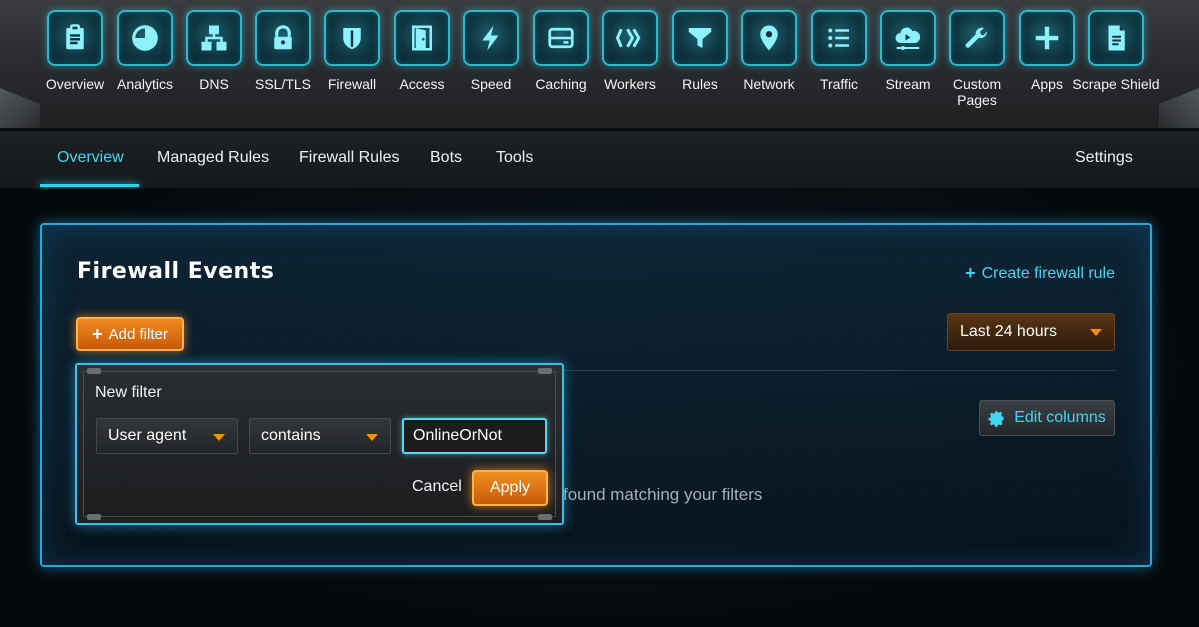 This screenshot has width=1199, height=627. Describe the element at coordinates (352, 38) in the screenshot. I see `shield-icon` at that location.